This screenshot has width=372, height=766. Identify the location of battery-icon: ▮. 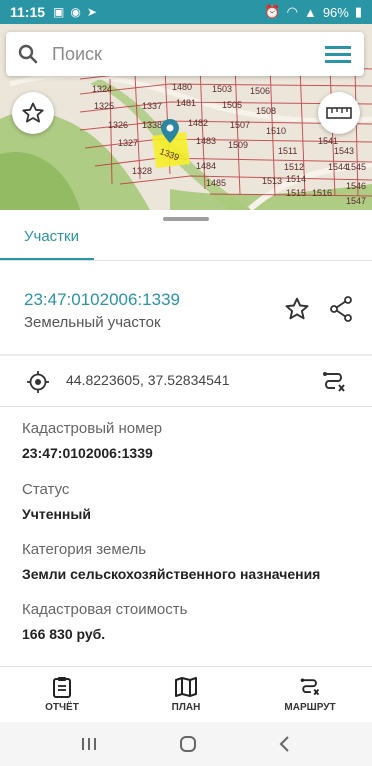
(358, 11).